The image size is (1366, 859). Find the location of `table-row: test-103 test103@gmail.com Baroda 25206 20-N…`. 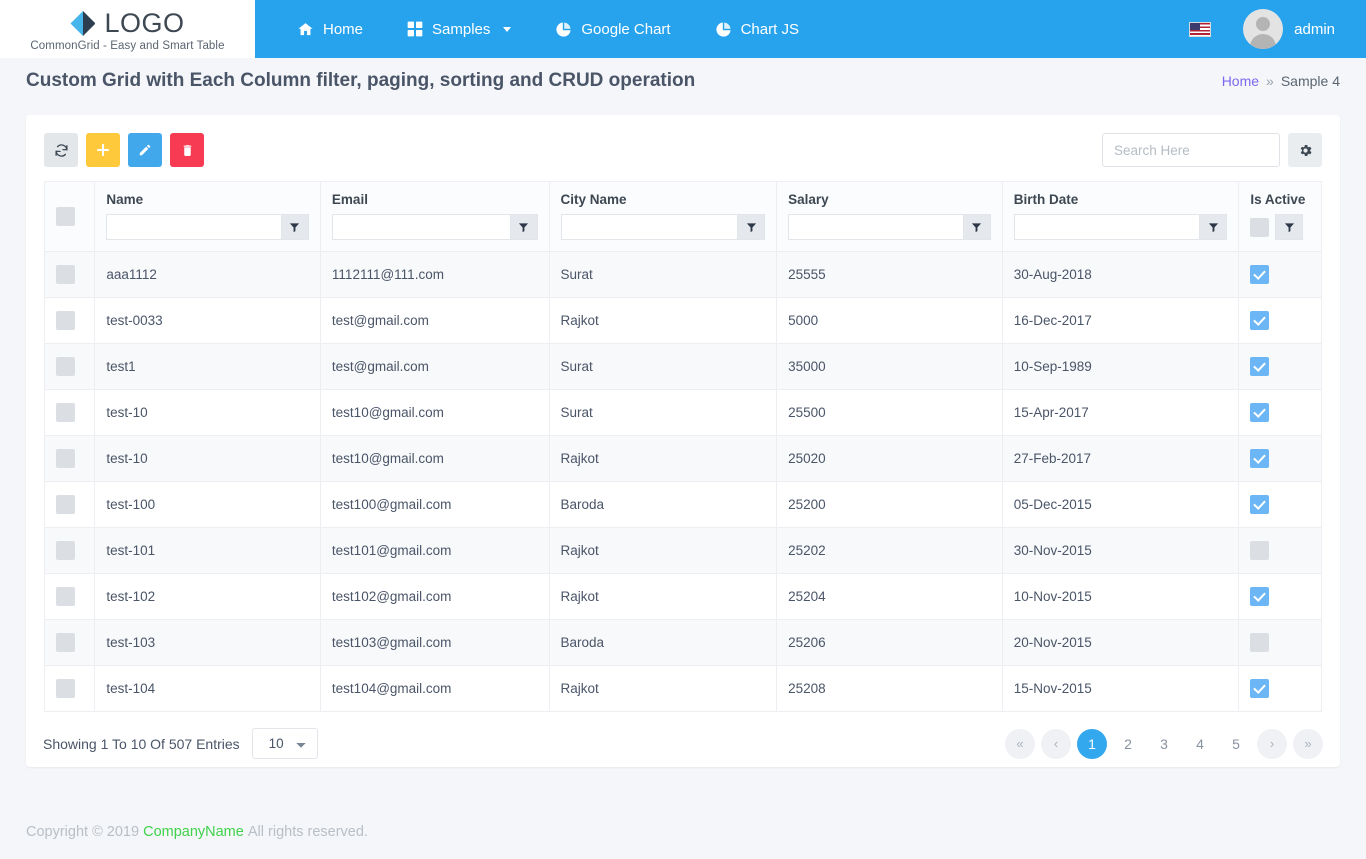

table-row: test-103 test103@gmail.com Baroda 25206 20-N… is located at coordinates (682, 642).